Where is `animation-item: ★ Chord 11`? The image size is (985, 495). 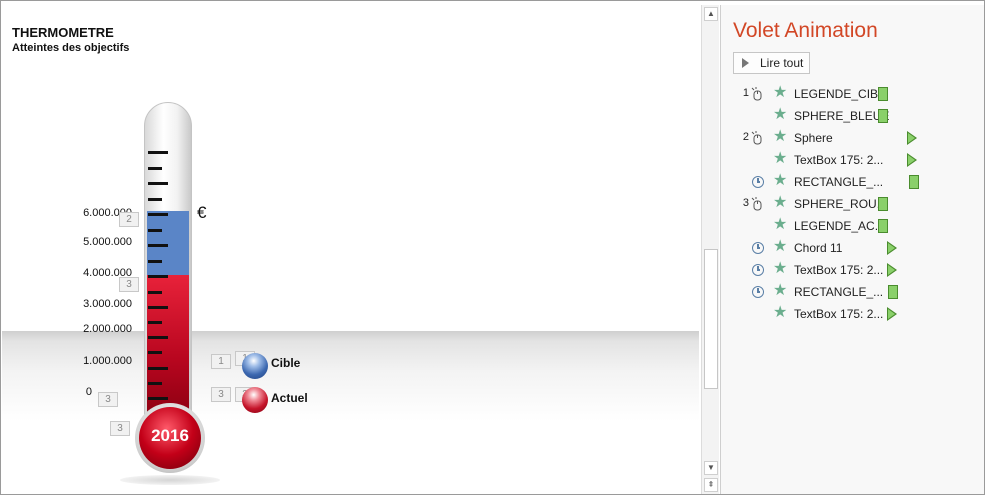
animation-item: ★ Chord 11 is located at coordinates (852, 248).